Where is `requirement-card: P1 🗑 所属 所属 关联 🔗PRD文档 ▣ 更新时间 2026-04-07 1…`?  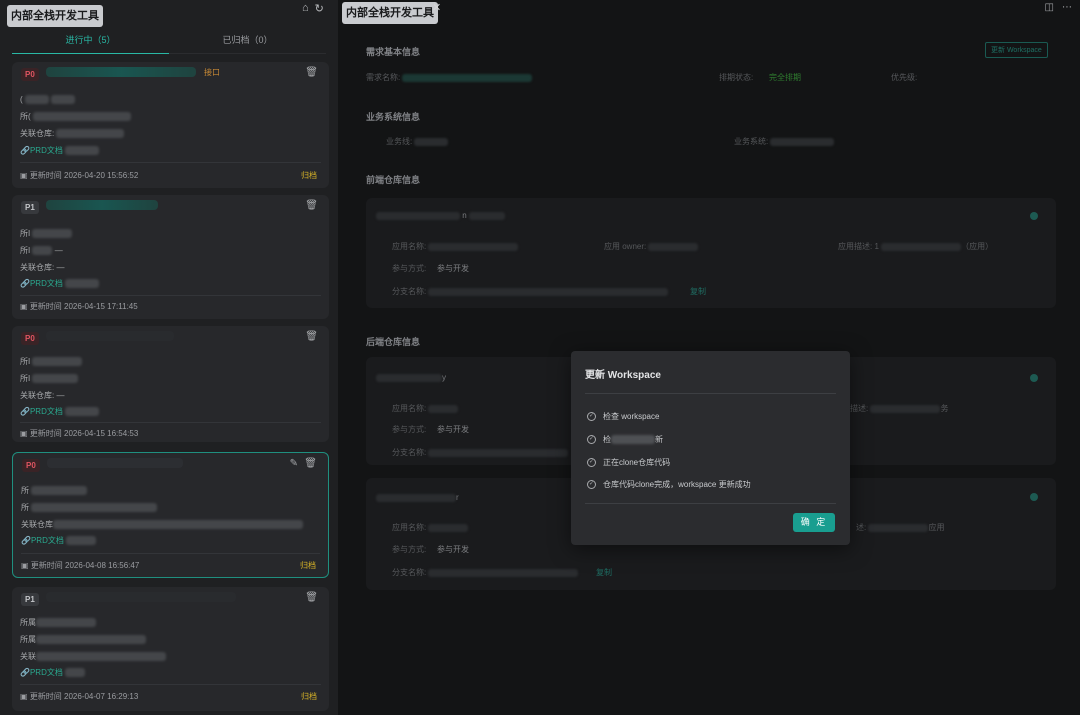
requirement-card: P1 🗑 所属 所属 关联 🔗PRD文档 ▣ 更新时间 2026-04-07 1… is located at coordinates (170, 649).